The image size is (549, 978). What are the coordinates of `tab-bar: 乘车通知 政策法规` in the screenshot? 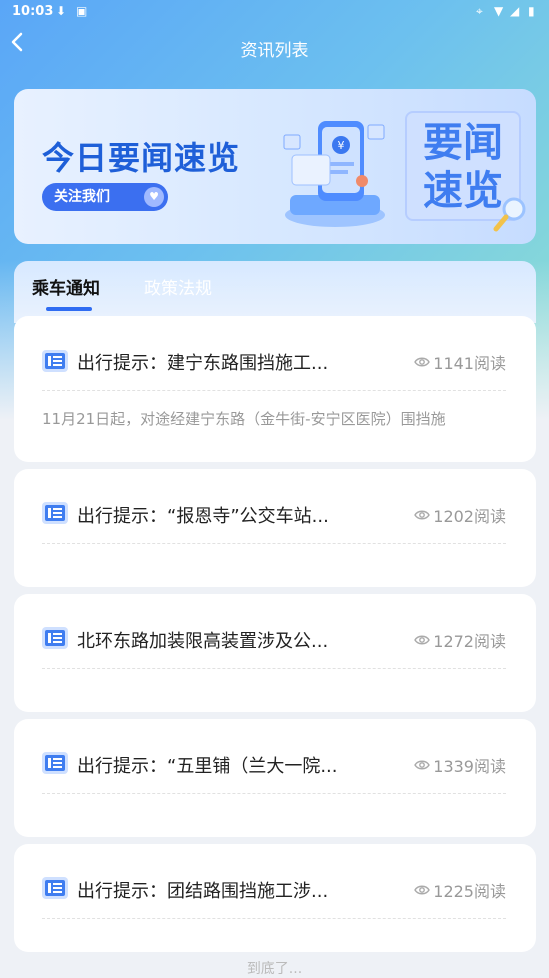 It's located at (275, 292).